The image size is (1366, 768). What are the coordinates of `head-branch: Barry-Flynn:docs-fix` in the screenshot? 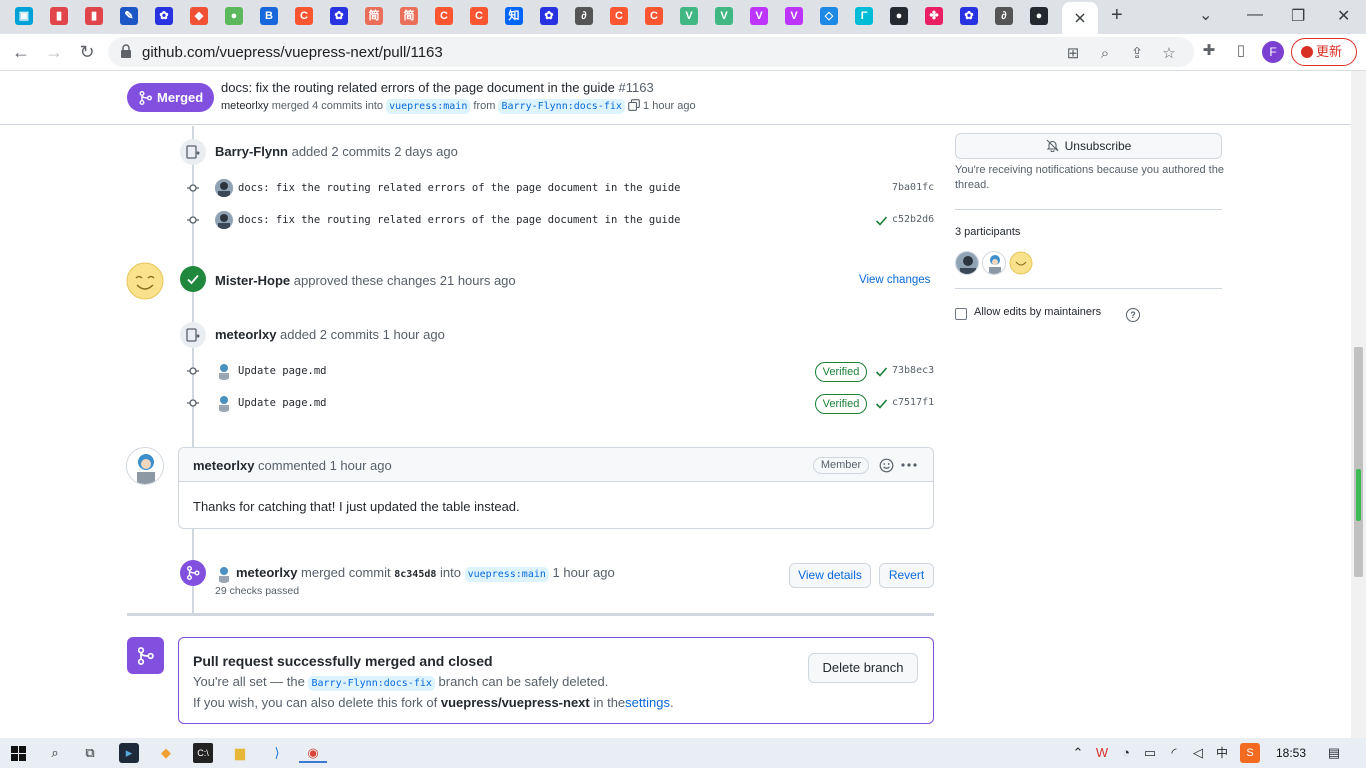 It's located at (561, 106).